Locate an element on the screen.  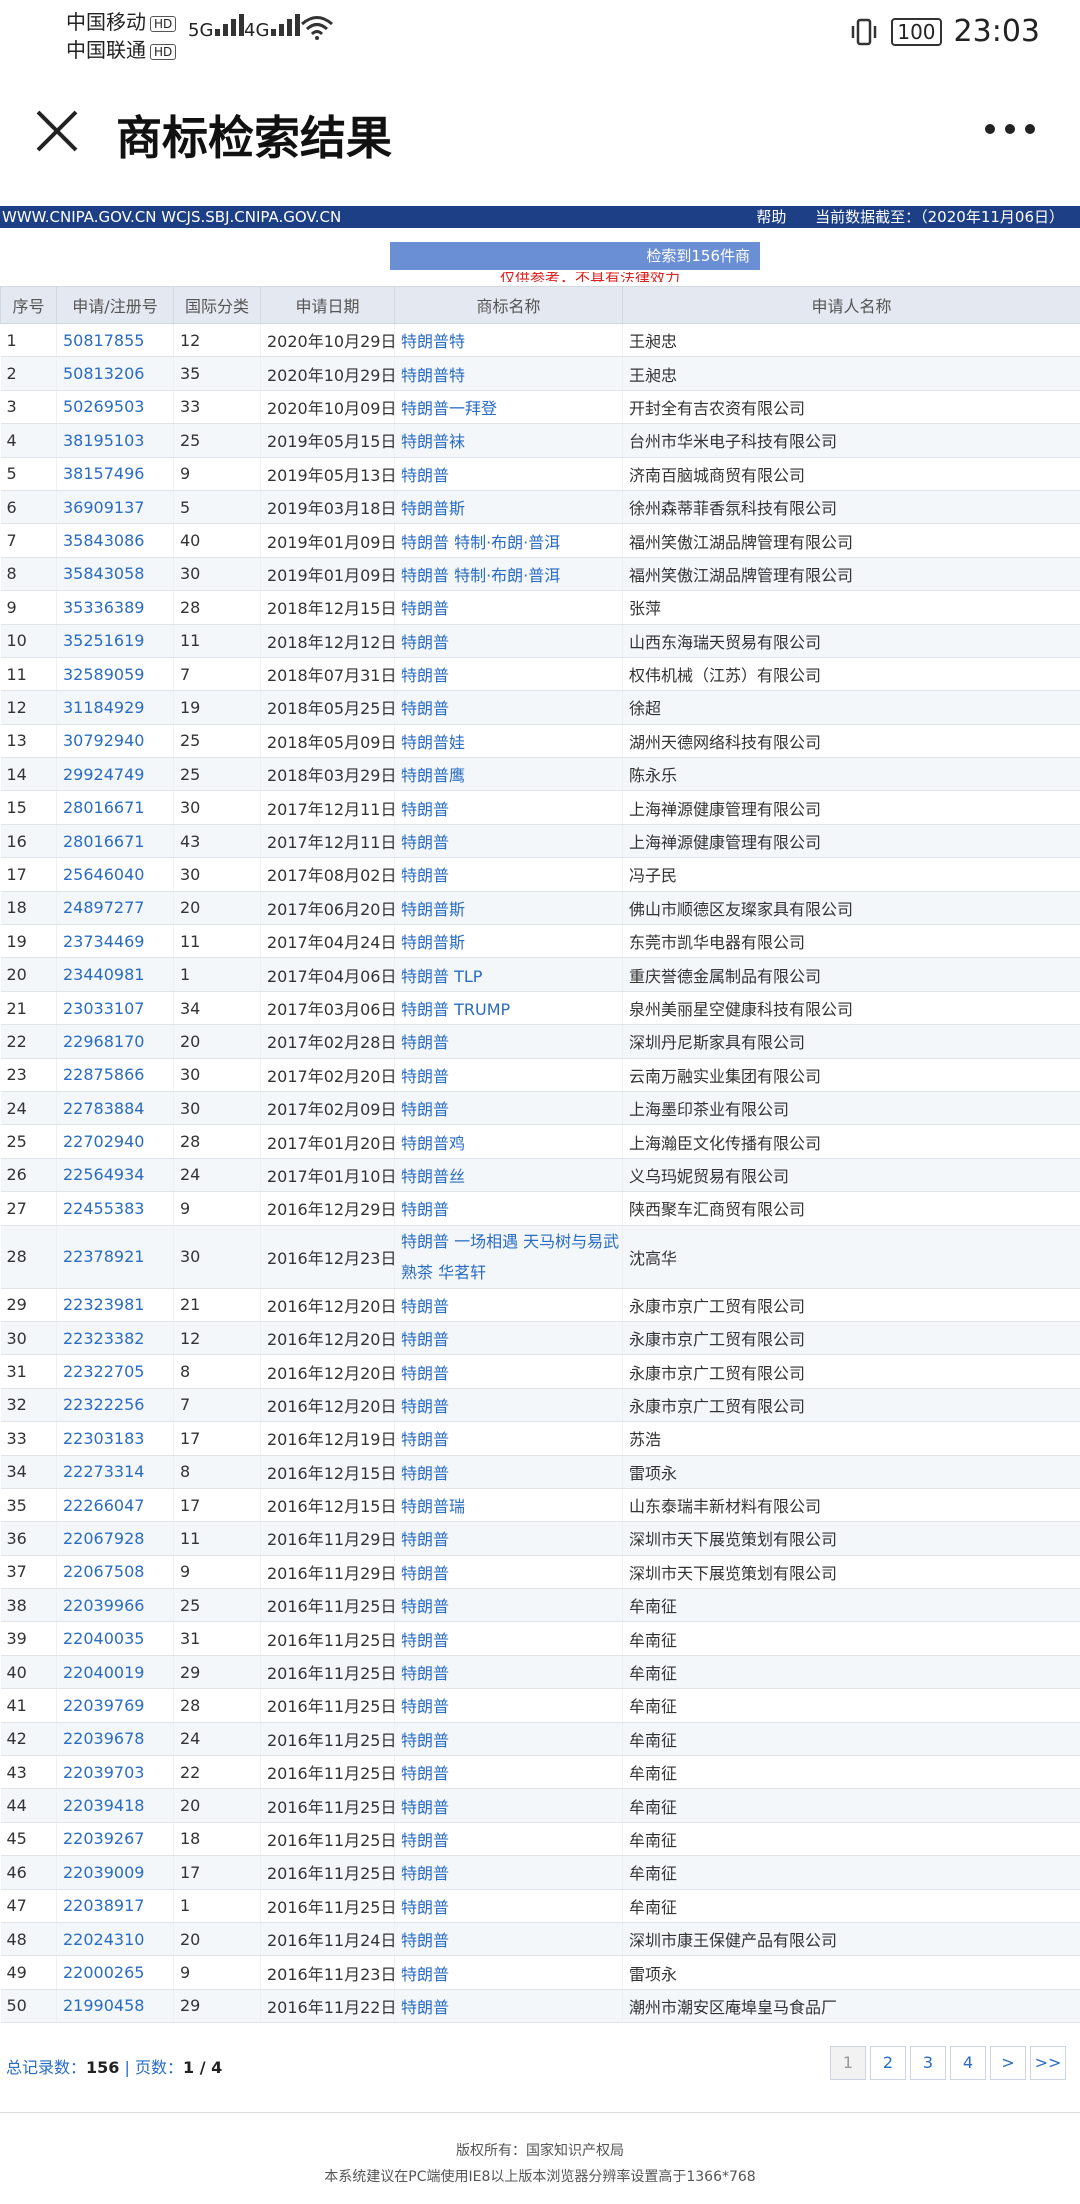
registration-number: 22039009 is located at coordinates (103, 1872).